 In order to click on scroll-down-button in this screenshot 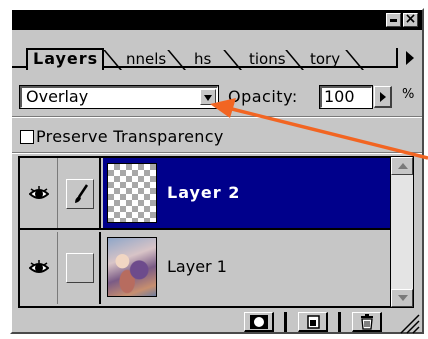, I will do `click(402, 298)`.